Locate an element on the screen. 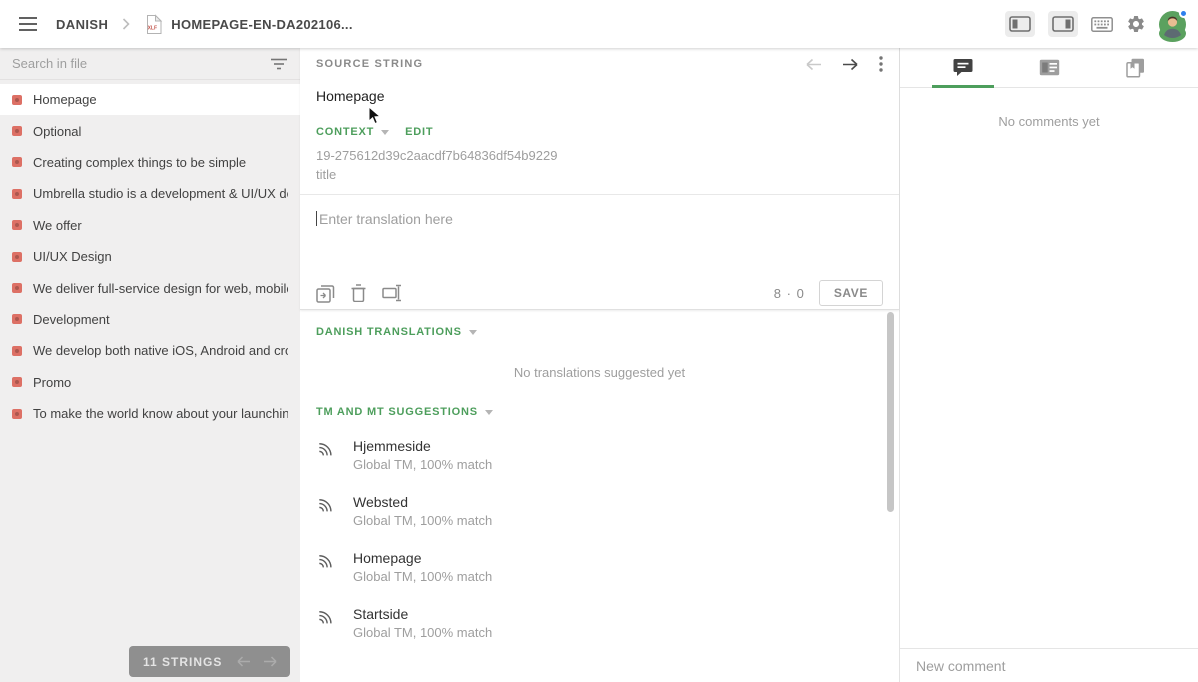 The width and height of the screenshot is (1198, 682). edit-context-button: EDIT is located at coordinates (419, 132).